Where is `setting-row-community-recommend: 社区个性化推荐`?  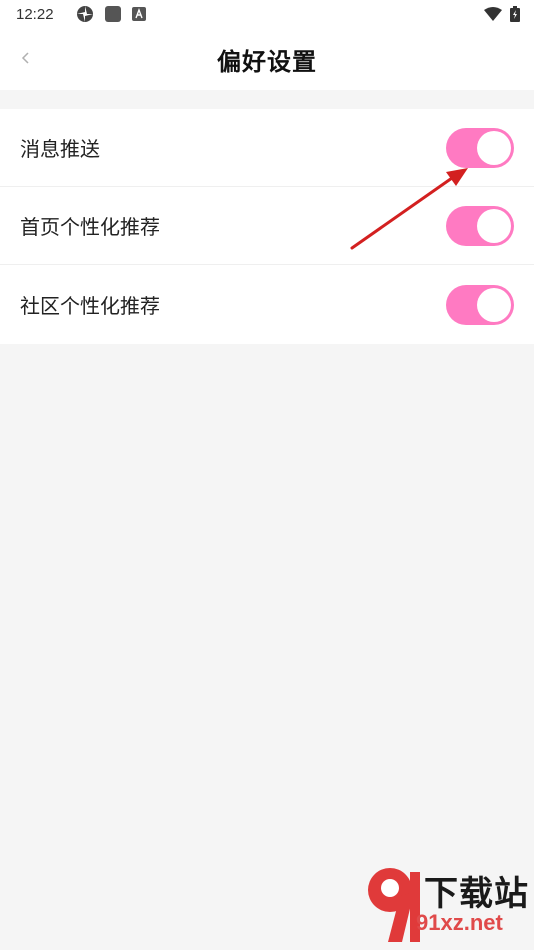 setting-row-community-recommend: 社区个性化推荐 is located at coordinates (267, 304).